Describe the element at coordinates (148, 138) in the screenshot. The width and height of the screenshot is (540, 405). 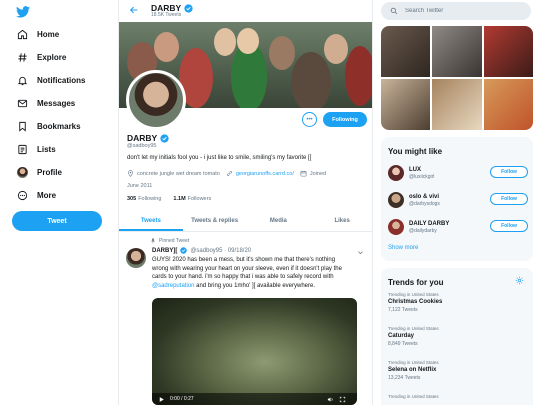
I see `profile-name: DARBY` at that location.